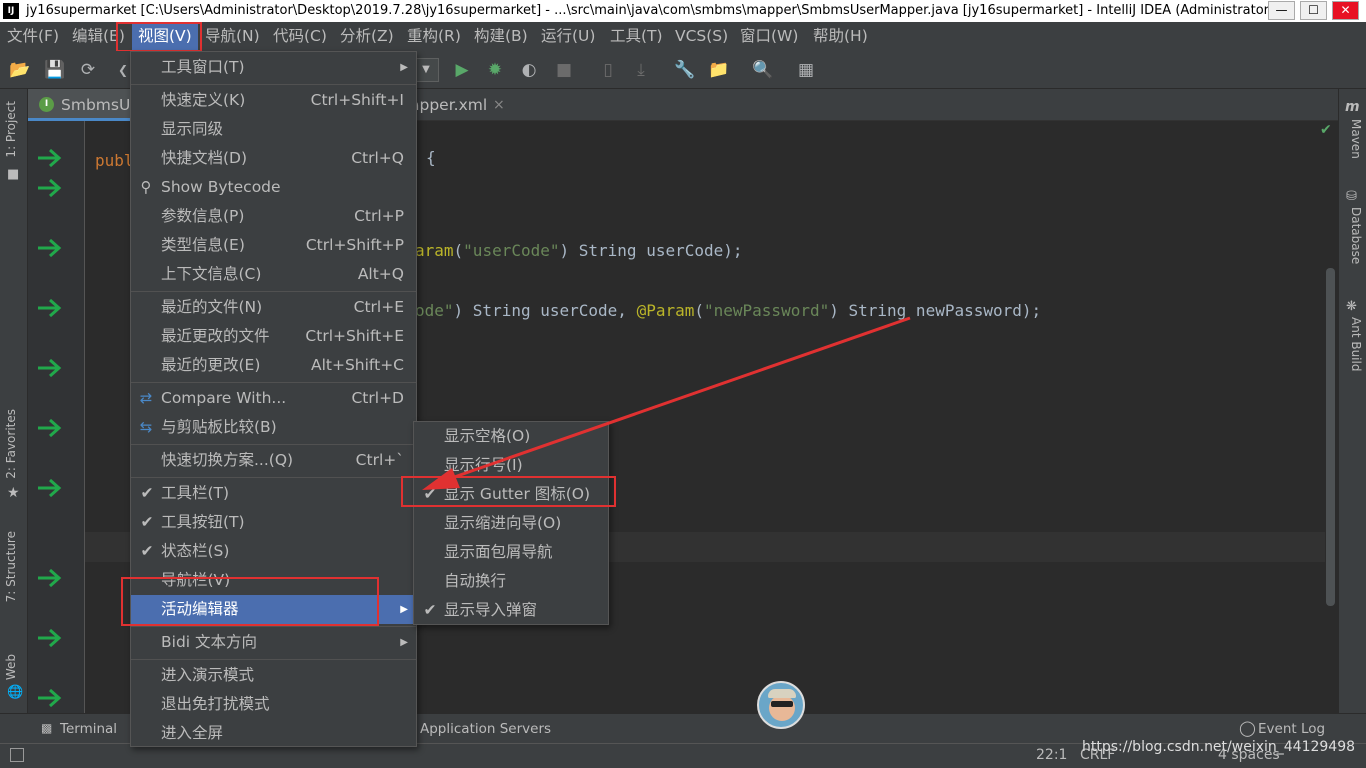 The height and width of the screenshot is (768, 1366). I want to click on open-folder-icon: 📂, so click(20, 70).